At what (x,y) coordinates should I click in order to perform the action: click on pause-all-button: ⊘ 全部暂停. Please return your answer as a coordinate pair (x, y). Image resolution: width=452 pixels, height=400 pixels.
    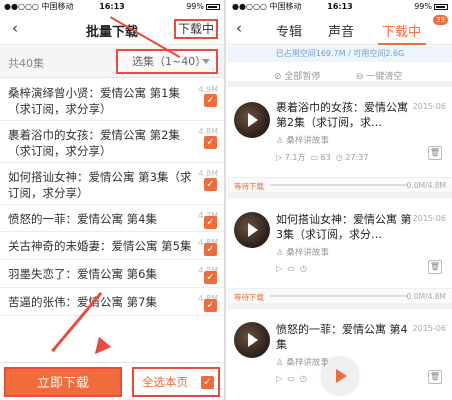
    Looking at the image, I should click on (297, 75).